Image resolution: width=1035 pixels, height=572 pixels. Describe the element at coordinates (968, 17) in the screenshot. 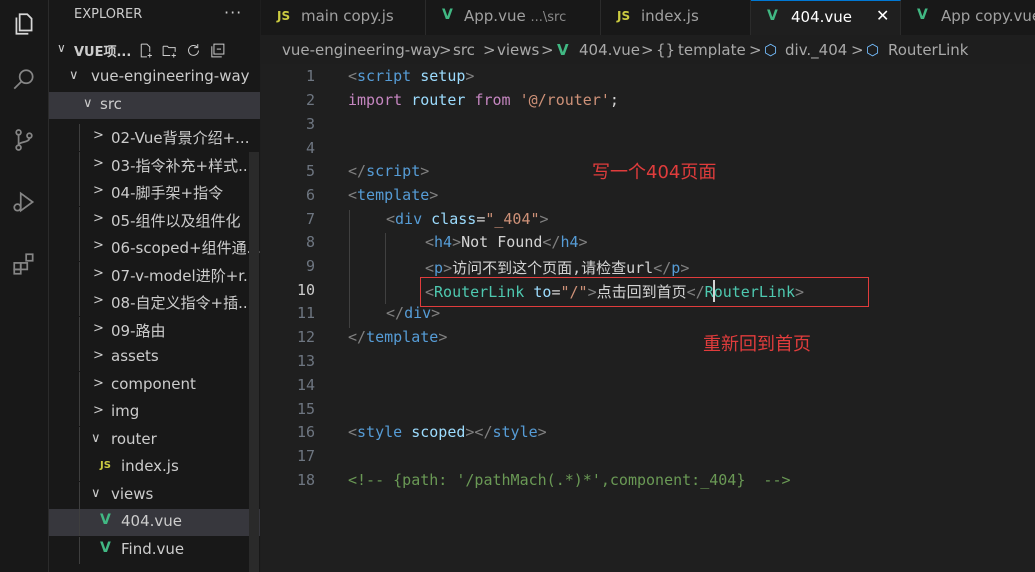

I see `tab-app-copy-vue: V App copy.vue` at that location.